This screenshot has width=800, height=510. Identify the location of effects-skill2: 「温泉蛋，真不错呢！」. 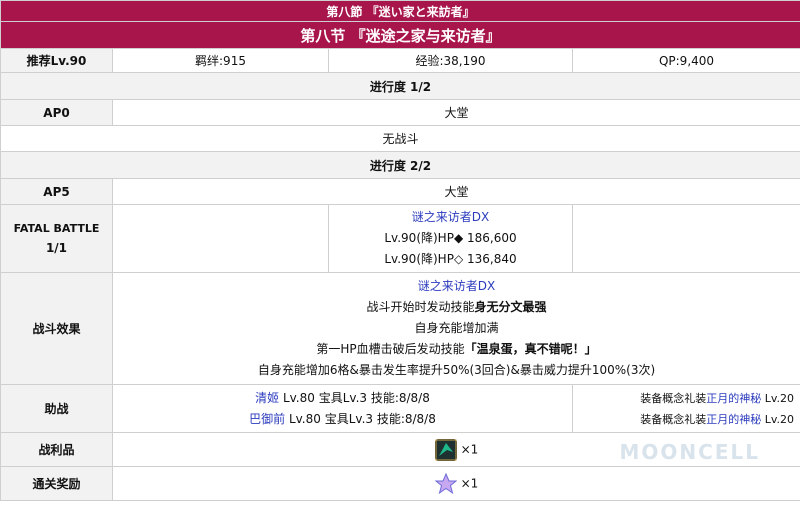
(530, 349).